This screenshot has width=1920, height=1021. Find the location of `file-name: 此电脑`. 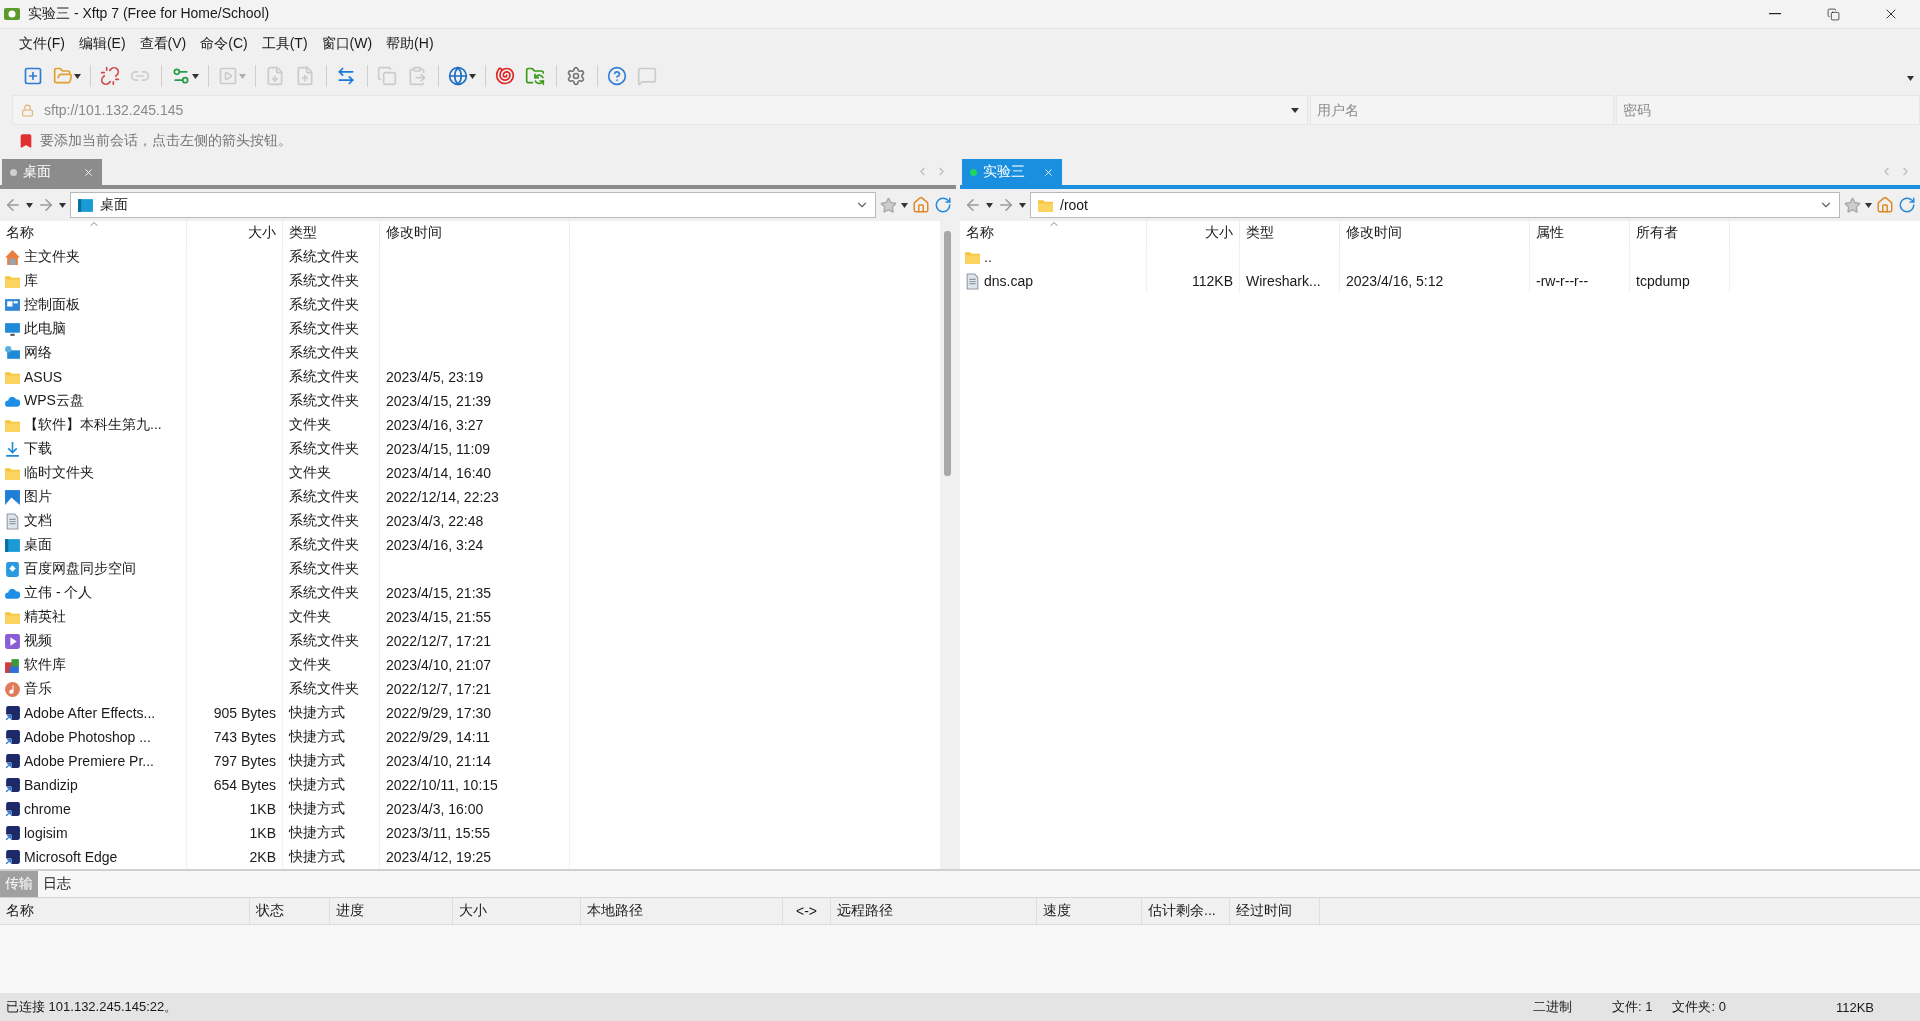

file-name: 此电脑 is located at coordinates (45, 329).